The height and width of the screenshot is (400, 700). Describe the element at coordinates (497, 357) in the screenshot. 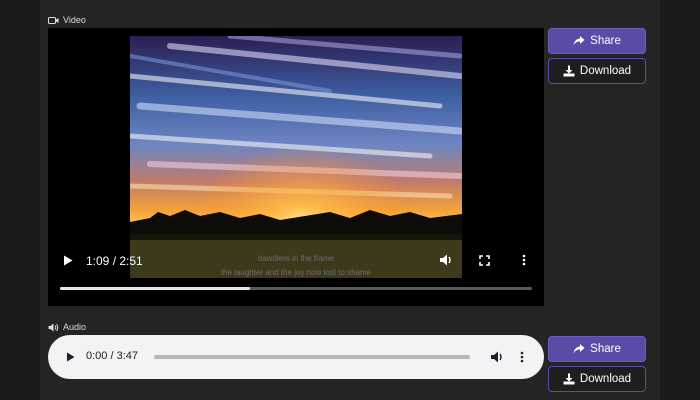

I see `volume-icon` at that location.